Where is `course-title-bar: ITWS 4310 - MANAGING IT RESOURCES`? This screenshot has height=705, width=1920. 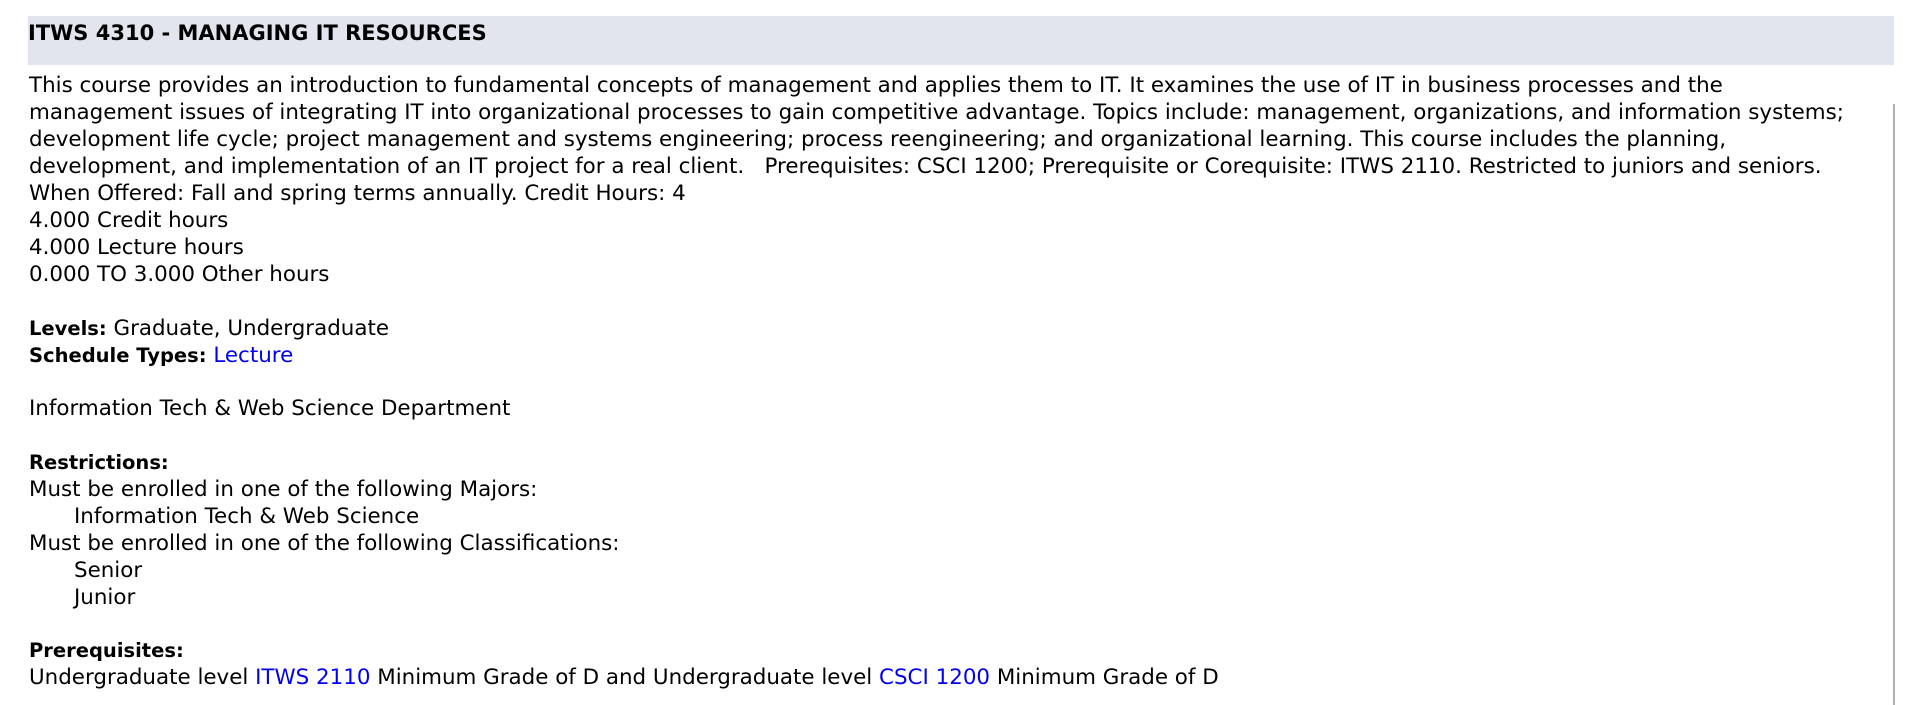
course-title-bar: ITWS 4310 - MANAGING IT RESOURCES is located at coordinates (961, 40).